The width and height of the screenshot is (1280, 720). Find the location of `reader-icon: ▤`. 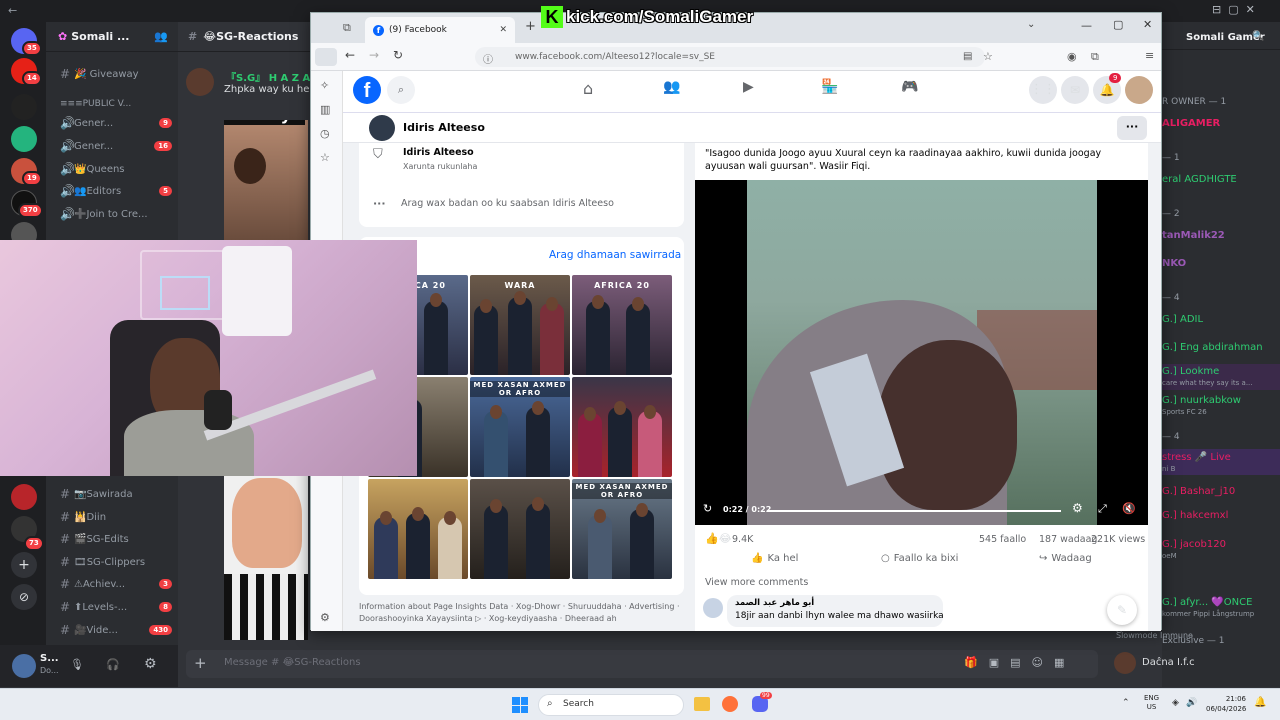

reader-icon: ▤ is located at coordinates (967, 56).